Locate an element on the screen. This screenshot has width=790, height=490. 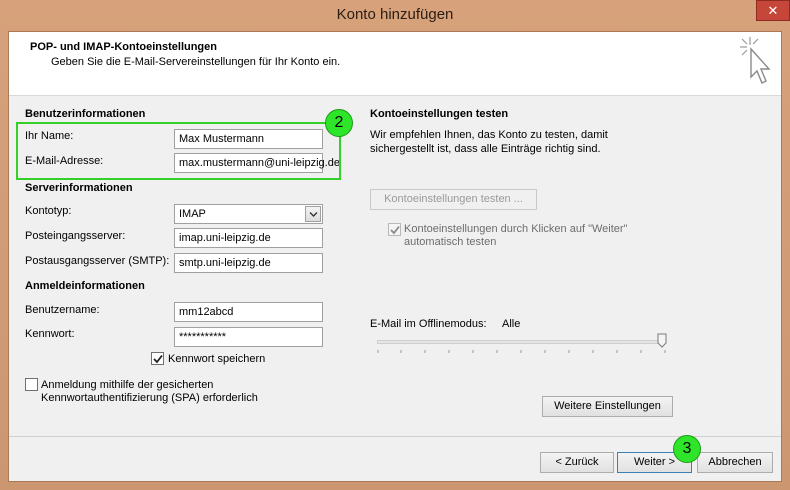
auto-test-label-line2: automatisch testen is located at coordinates (450, 242).